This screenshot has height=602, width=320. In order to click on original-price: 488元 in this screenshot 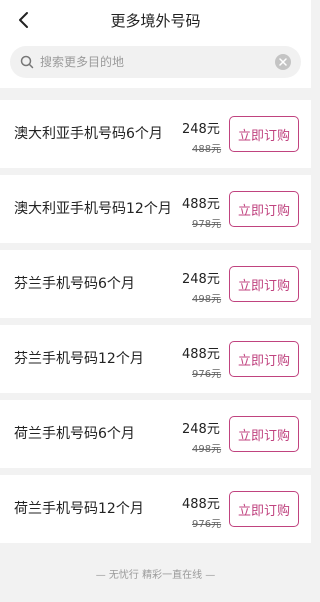, I will do `click(207, 149)`.